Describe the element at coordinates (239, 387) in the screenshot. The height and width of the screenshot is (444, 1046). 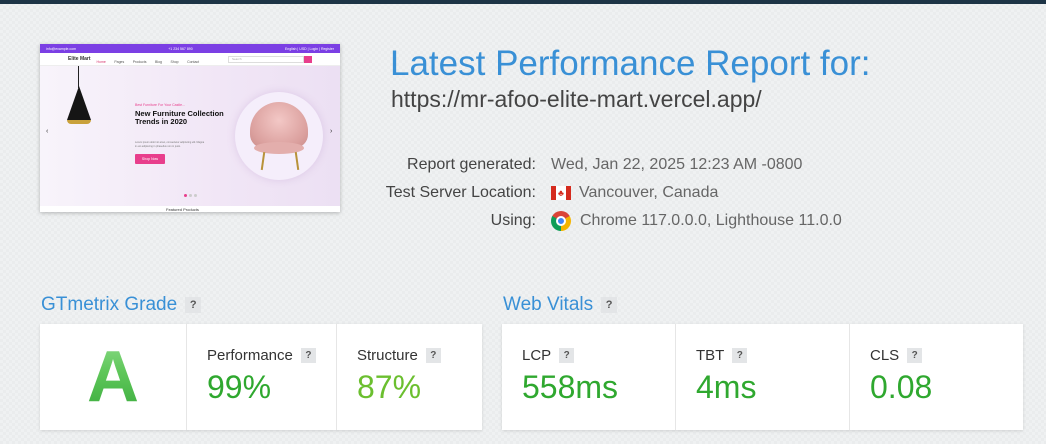
I see `performance-value: 99%` at that location.